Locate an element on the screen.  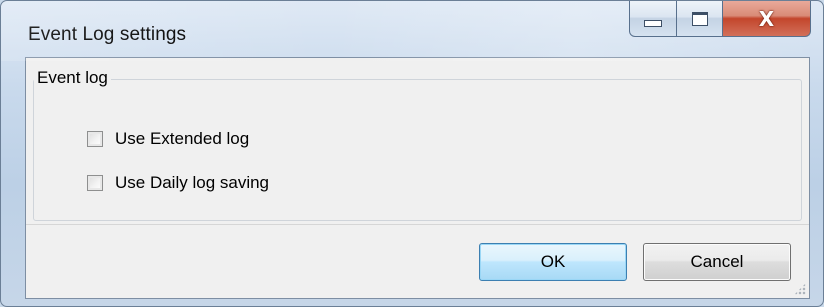
daily-log-label: Use Daily log saving is located at coordinates (192, 183).